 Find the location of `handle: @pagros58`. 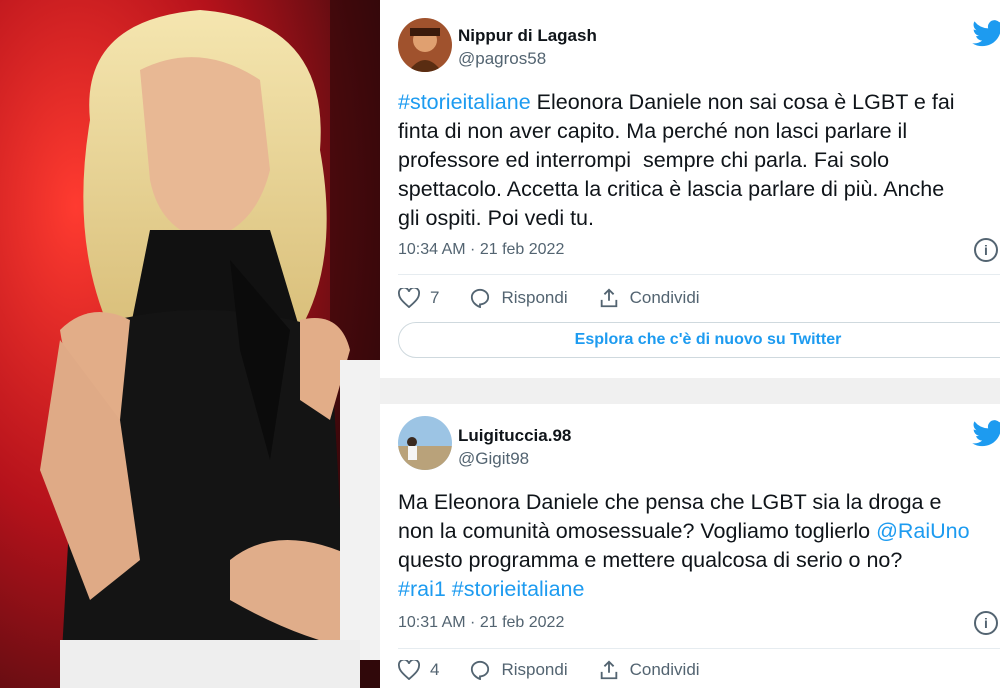

handle: @pagros58 is located at coordinates (502, 59).